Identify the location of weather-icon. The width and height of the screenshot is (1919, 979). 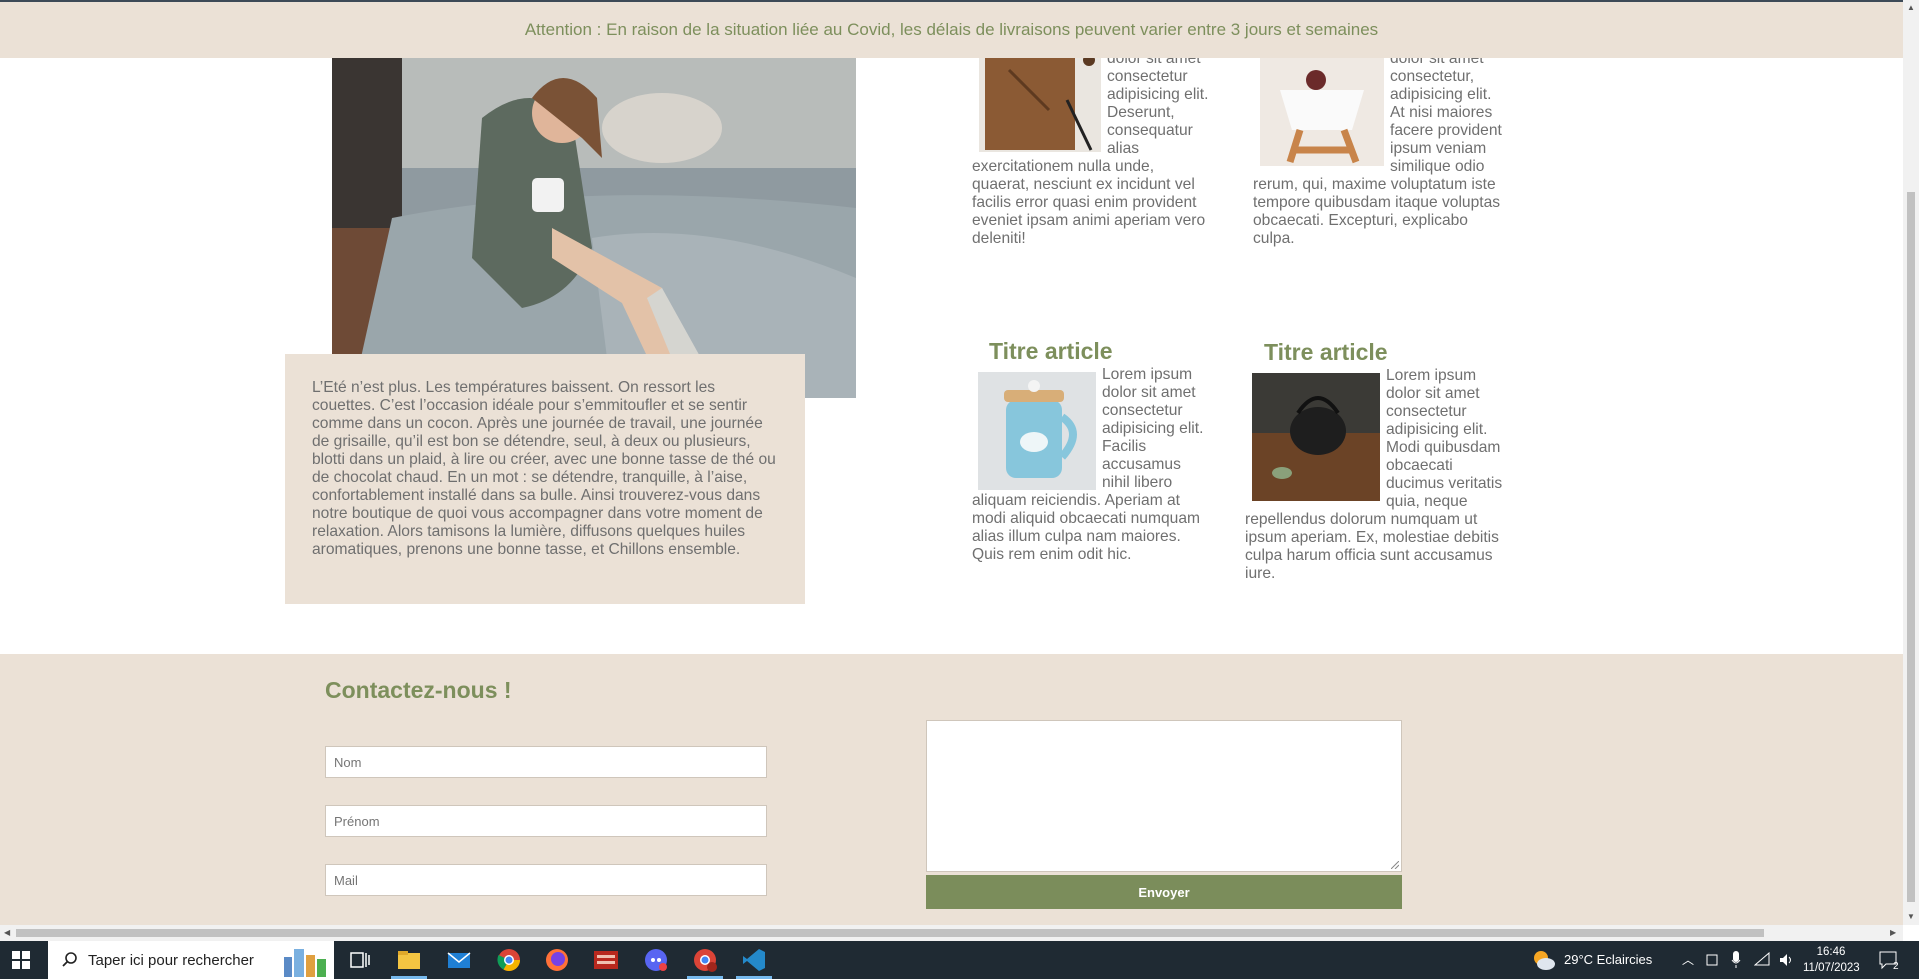
(1544, 960).